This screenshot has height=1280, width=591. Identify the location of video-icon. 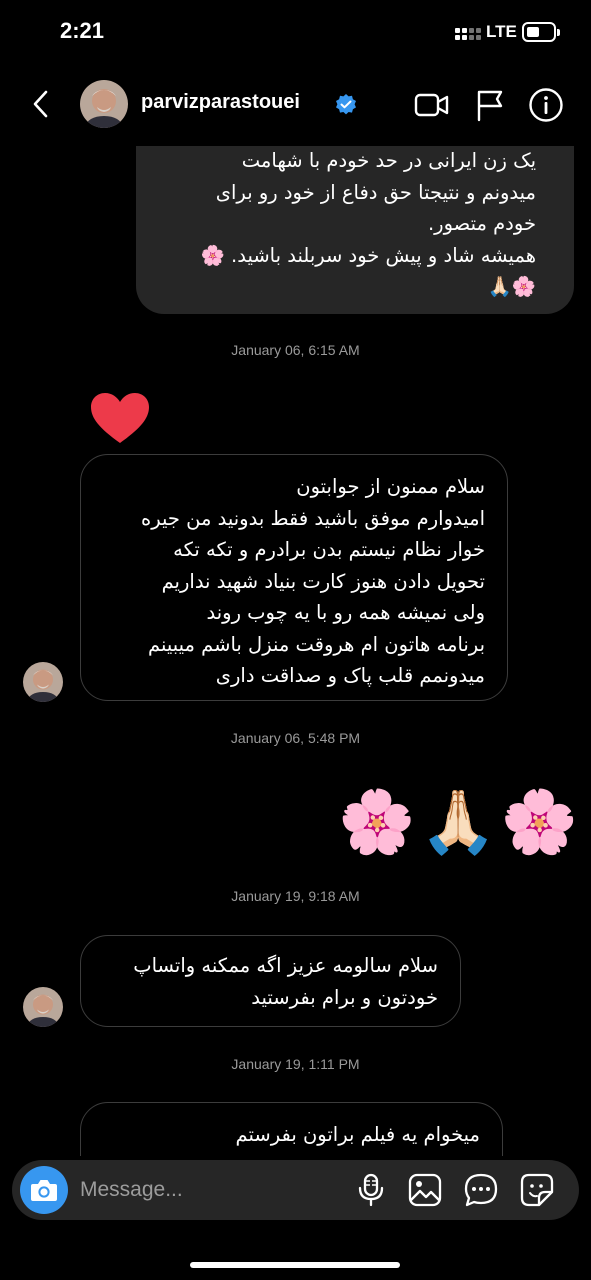
(432, 105).